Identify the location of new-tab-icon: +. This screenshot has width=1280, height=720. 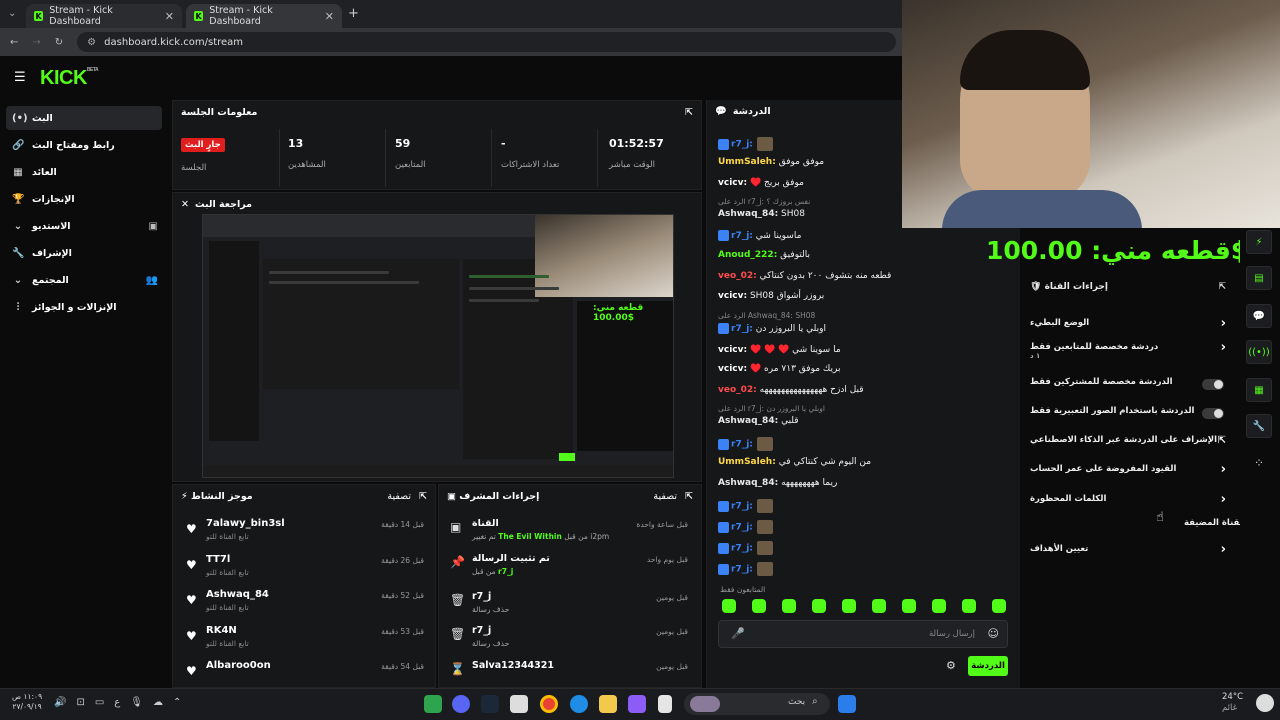
(353, 13).